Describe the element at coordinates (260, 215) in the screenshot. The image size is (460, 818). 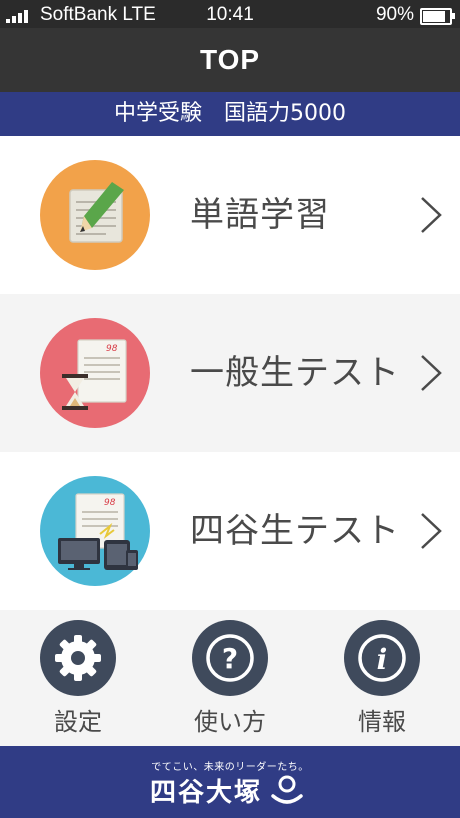
I see `menu-label: 単語学習` at that location.